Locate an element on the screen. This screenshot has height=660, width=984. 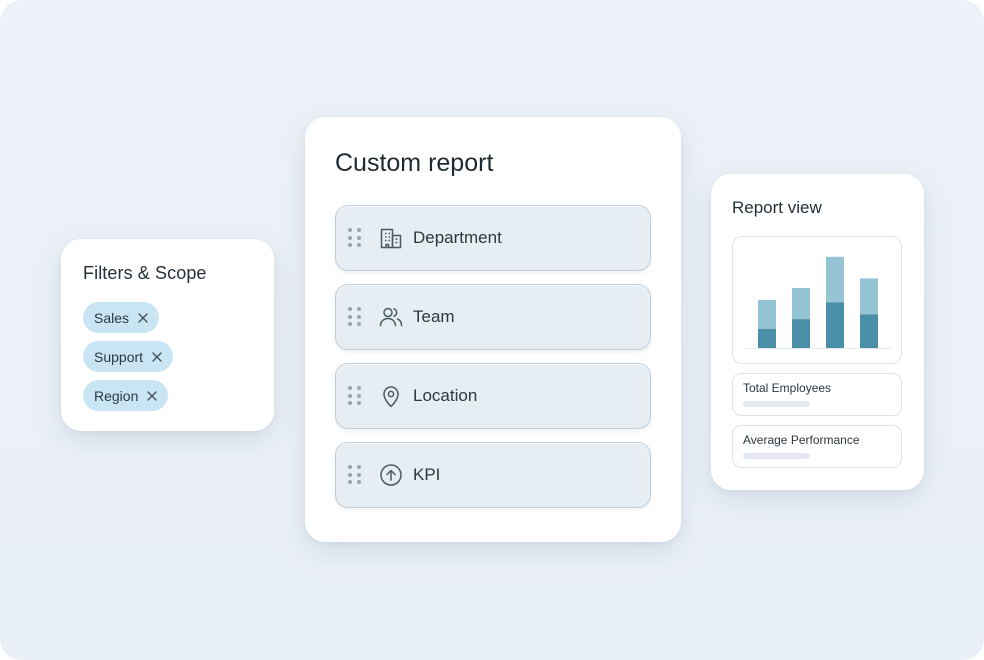
report-field-label: Team is located at coordinates (434, 316).